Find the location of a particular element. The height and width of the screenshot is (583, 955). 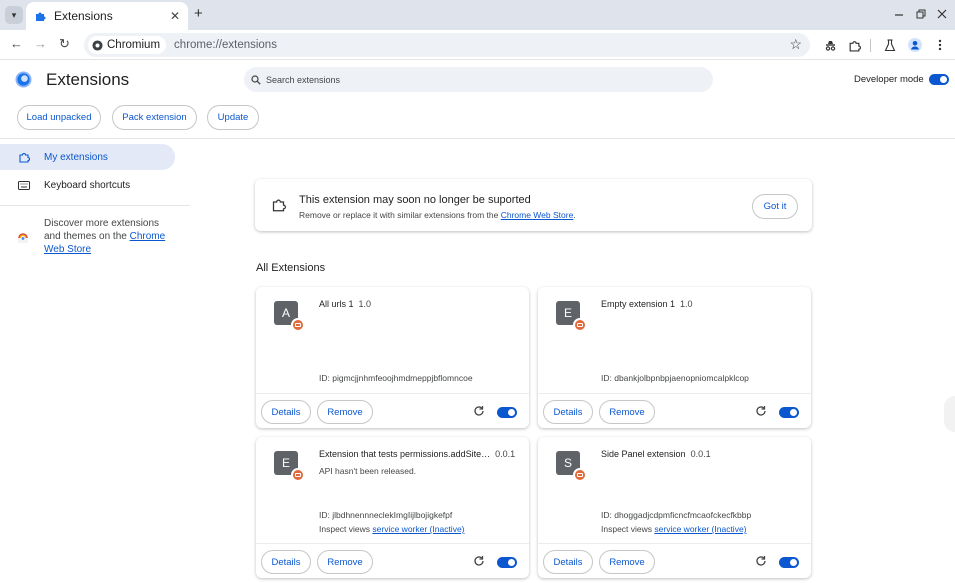

extension-description: API hasn't been released. is located at coordinates (368, 471).